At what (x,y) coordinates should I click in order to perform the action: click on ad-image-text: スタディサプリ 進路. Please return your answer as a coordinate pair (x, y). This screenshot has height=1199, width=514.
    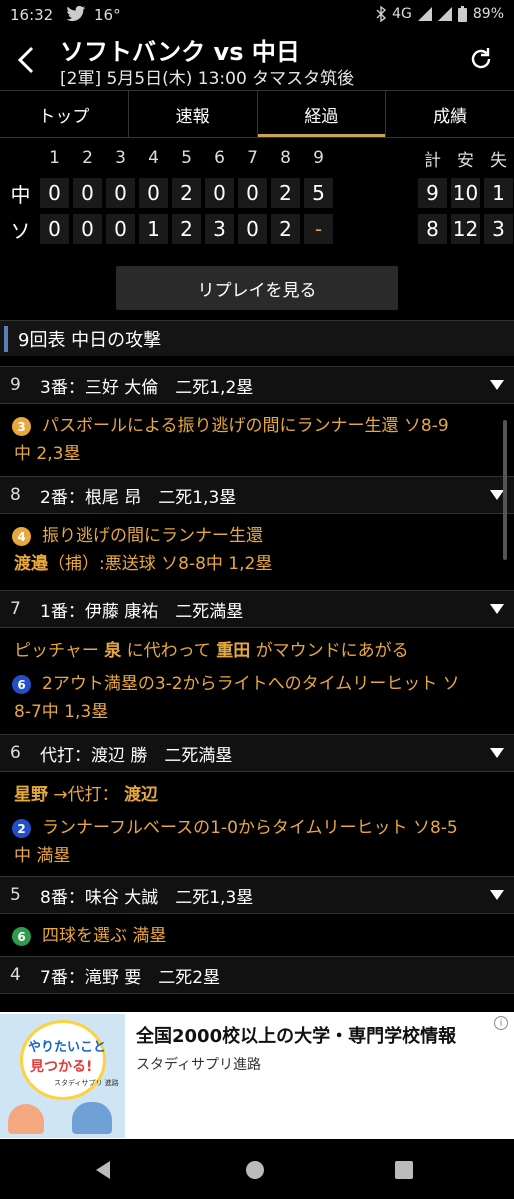
    Looking at the image, I should click on (86, 1083).